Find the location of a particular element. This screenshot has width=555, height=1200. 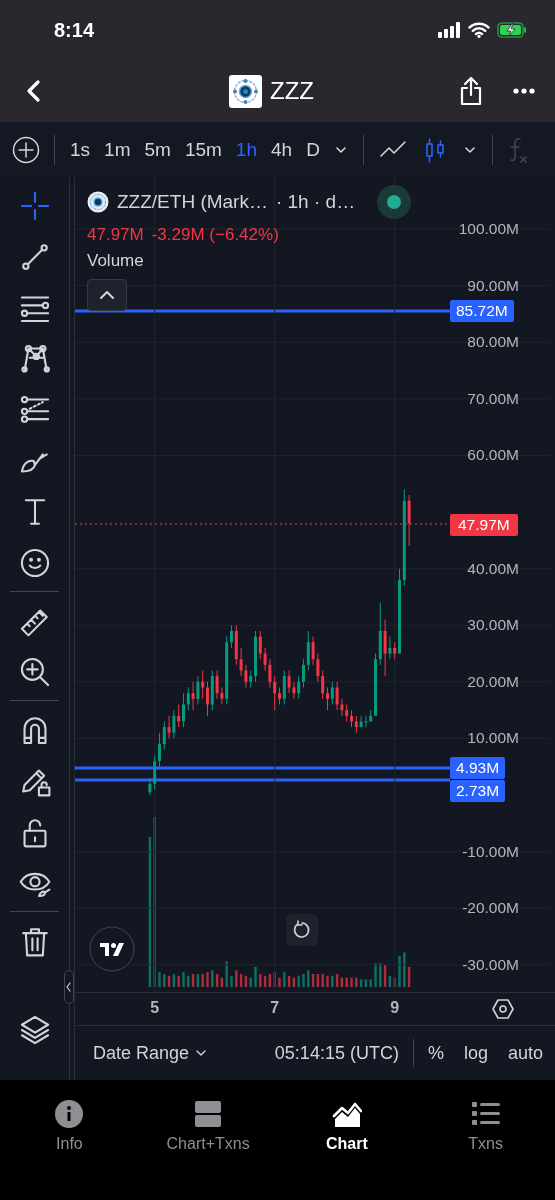

price-axis-label: 20.00M is located at coordinates (493, 681).